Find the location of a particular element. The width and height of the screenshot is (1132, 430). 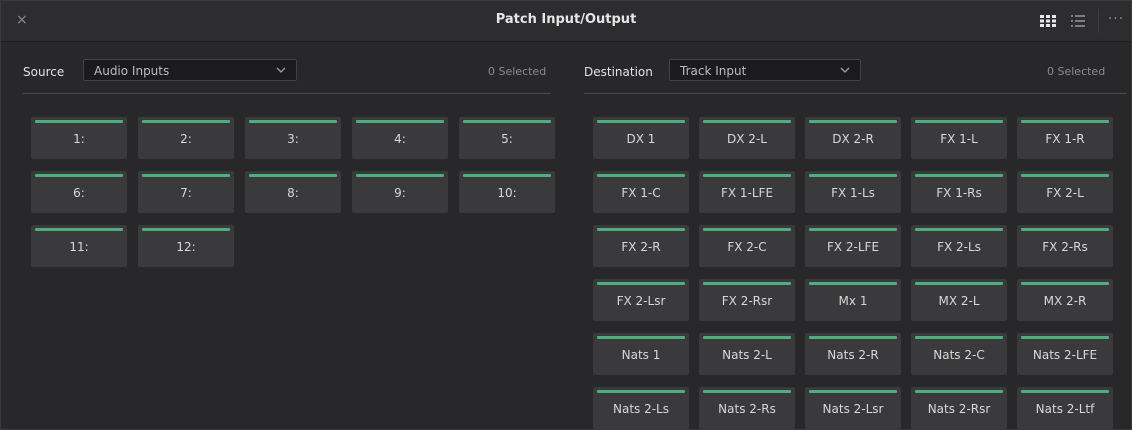

destination-tile-label: DX 2-L is located at coordinates (747, 139).